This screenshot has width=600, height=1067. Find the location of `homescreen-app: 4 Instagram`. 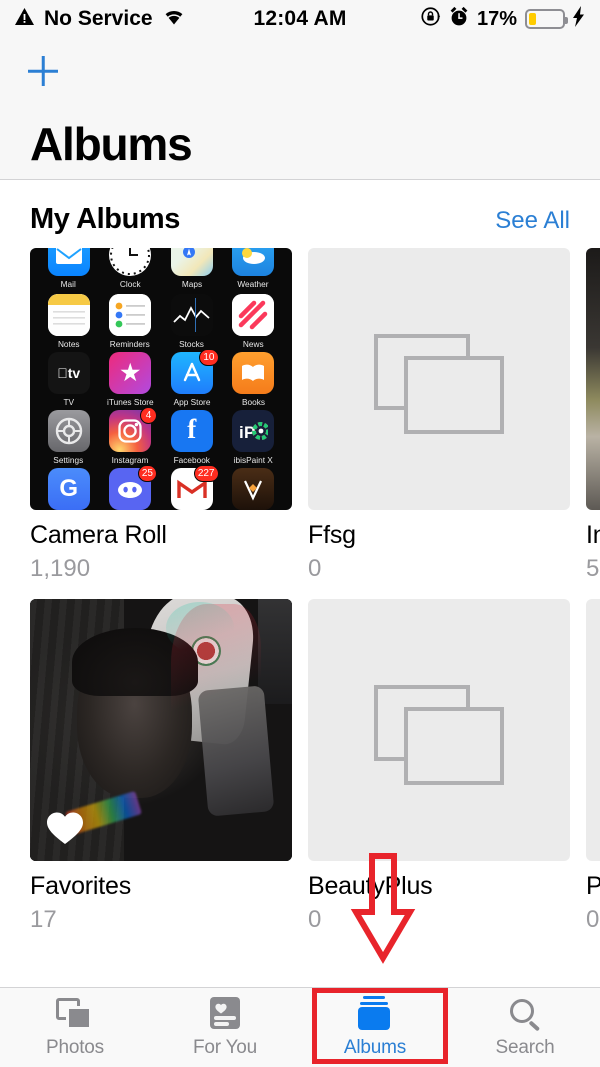

homescreen-app: 4 Instagram is located at coordinates (131, 436).